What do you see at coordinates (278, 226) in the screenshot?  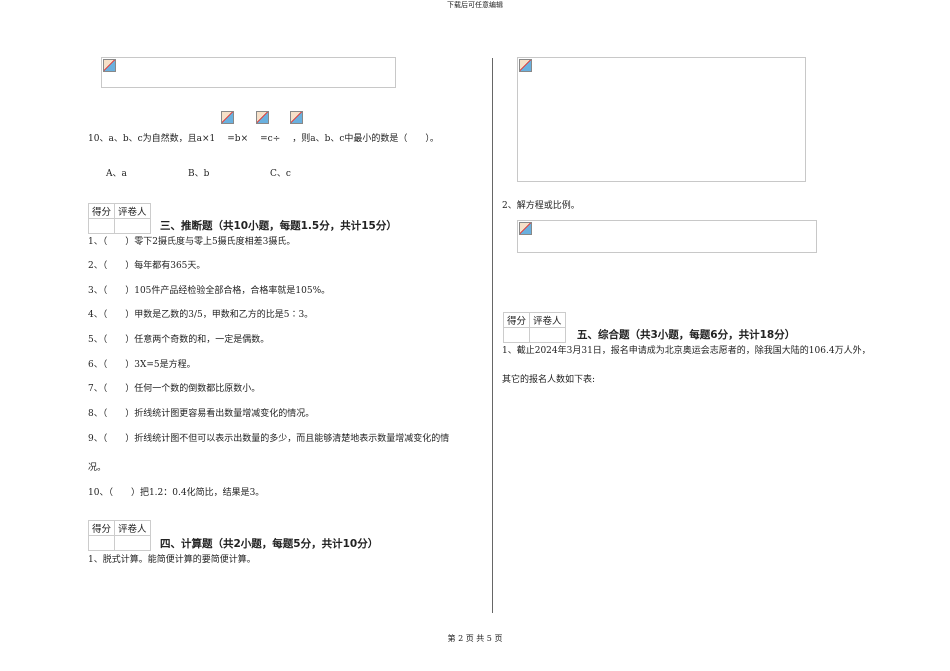 I see `section-3-title: 三、推断题（共10小题，每题1.5分，共计15分）` at bounding box center [278, 226].